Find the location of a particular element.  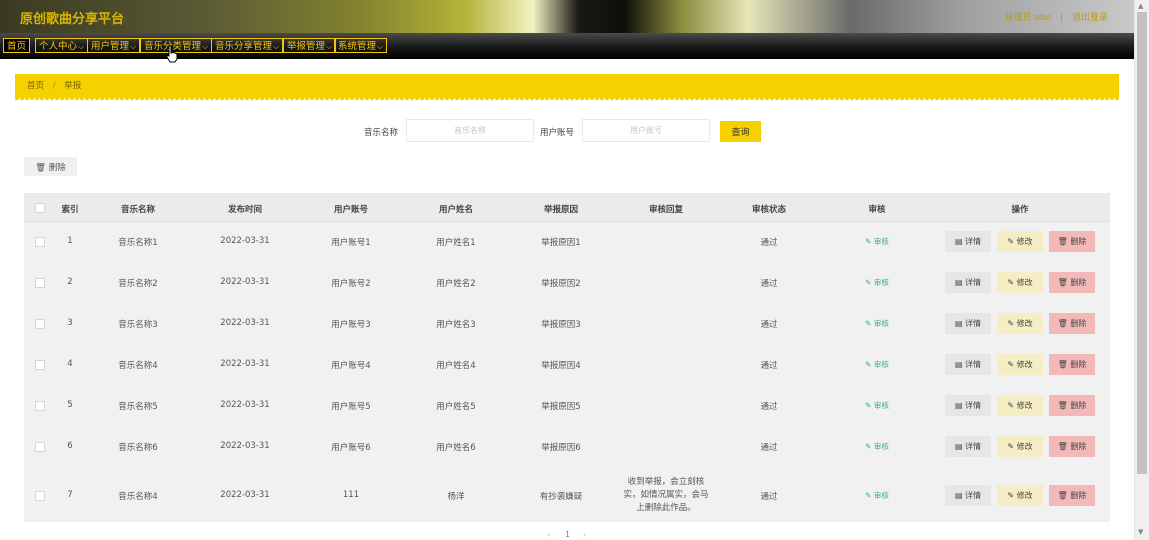

user-account-input is located at coordinates (646, 130).